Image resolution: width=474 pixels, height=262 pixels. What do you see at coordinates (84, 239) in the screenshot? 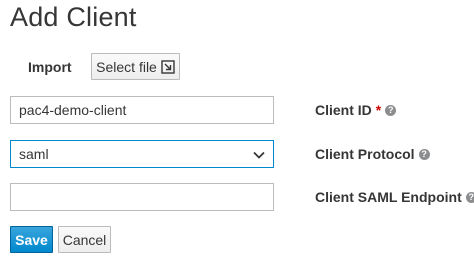
I see `cancel-button: Cancel` at bounding box center [84, 239].